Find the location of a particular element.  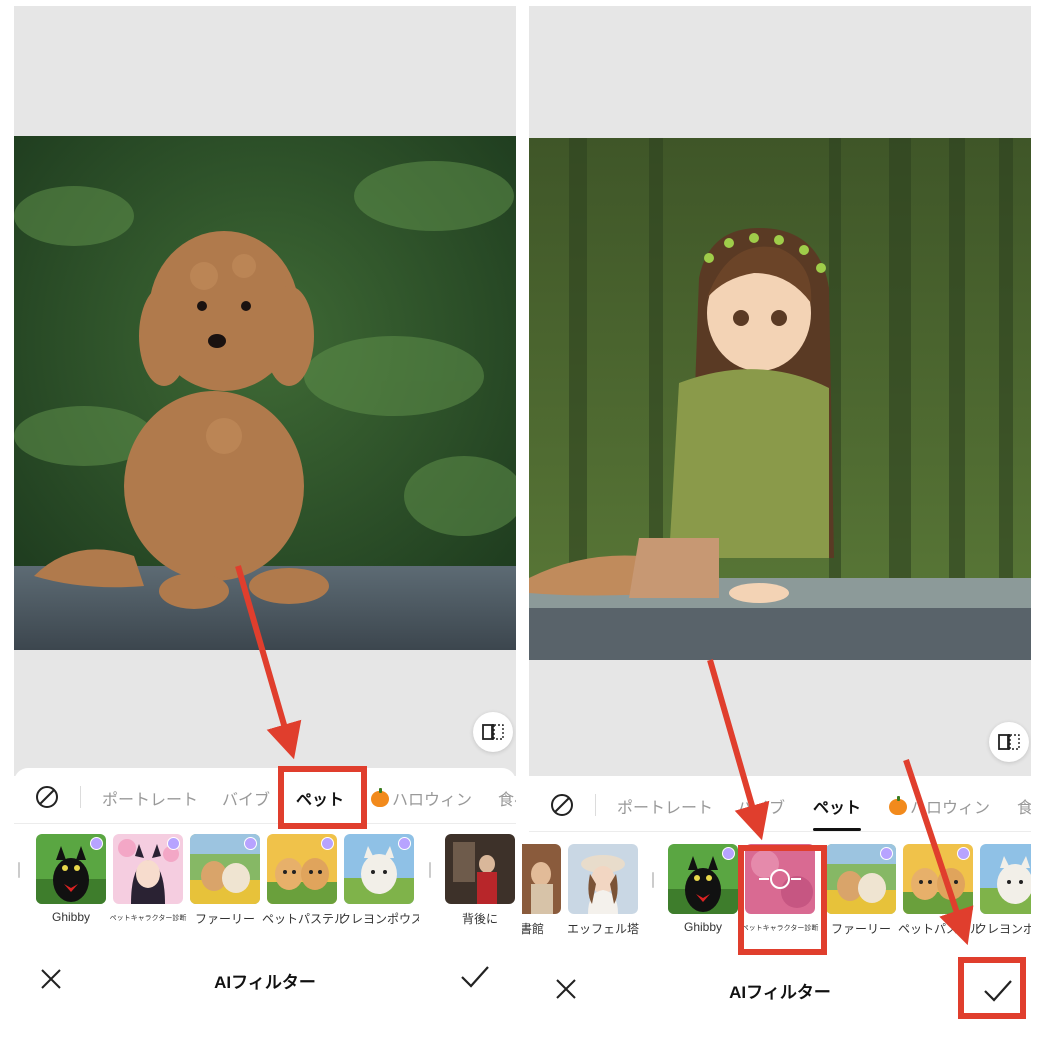

filter-eiffel-tower: エッフェル塔 is located at coordinates (603, 890).